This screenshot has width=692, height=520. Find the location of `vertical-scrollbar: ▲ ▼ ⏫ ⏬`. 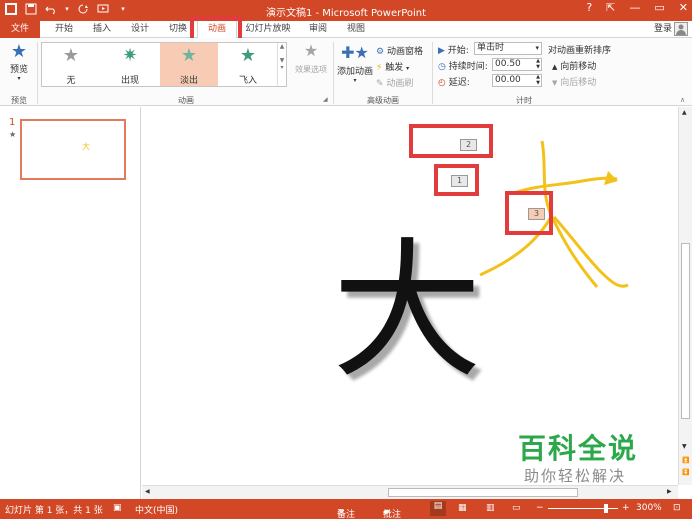

vertical-scrollbar: ▲ ▼ ⏫ ⏬ is located at coordinates (685, 296).